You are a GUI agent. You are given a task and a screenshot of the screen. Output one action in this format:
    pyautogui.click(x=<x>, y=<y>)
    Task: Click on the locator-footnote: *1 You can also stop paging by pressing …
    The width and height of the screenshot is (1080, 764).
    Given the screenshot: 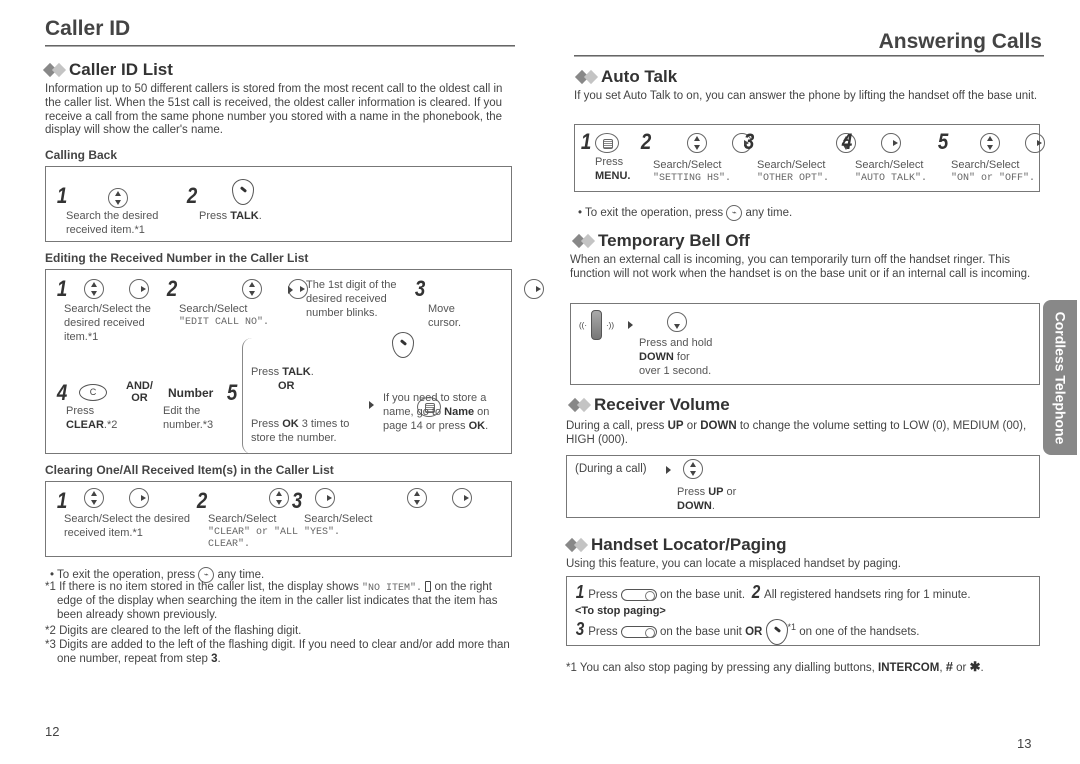 What is the action you would take?
    pyautogui.click(x=775, y=666)
    